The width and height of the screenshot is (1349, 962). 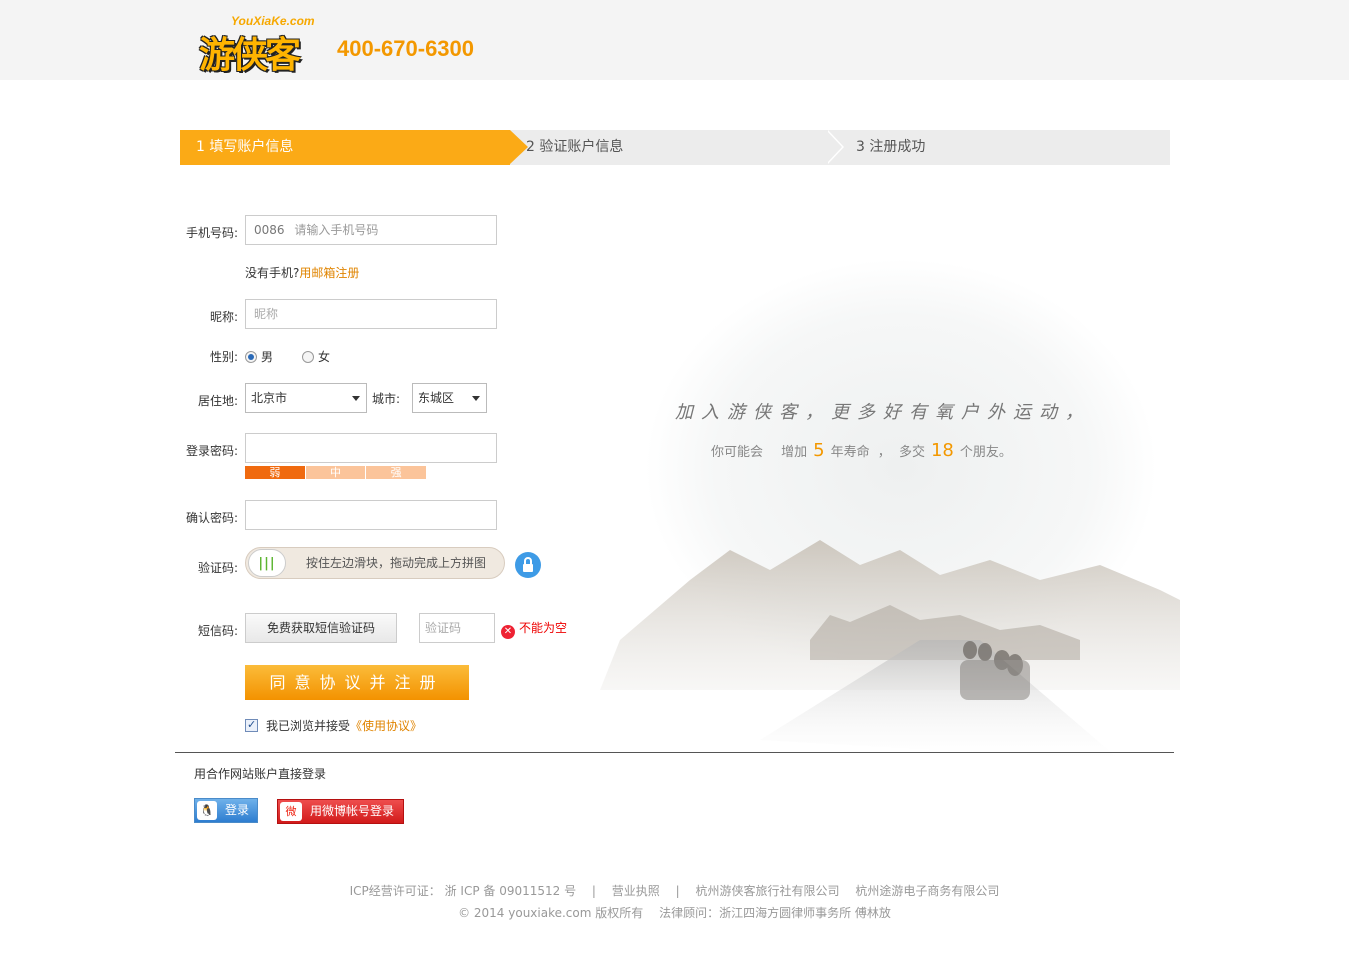 I want to click on weibo-login-label: 用微博帐号登录, so click(x=352, y=811).